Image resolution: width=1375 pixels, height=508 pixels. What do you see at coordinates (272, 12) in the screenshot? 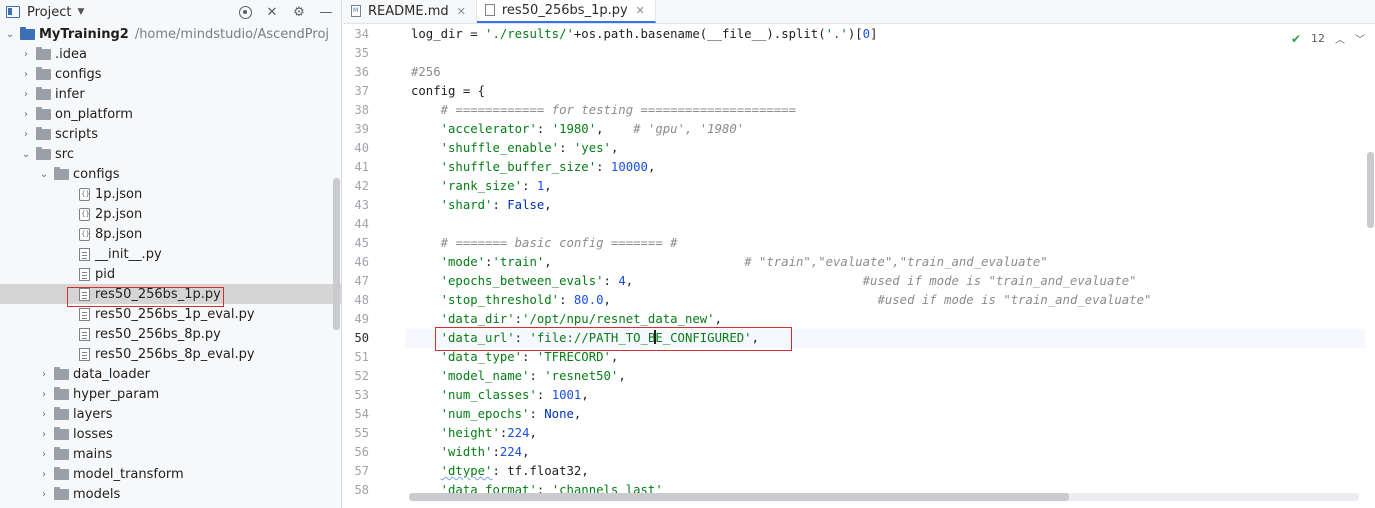
I see `collapse-icon: ✕` at bounding box center [272, 12].